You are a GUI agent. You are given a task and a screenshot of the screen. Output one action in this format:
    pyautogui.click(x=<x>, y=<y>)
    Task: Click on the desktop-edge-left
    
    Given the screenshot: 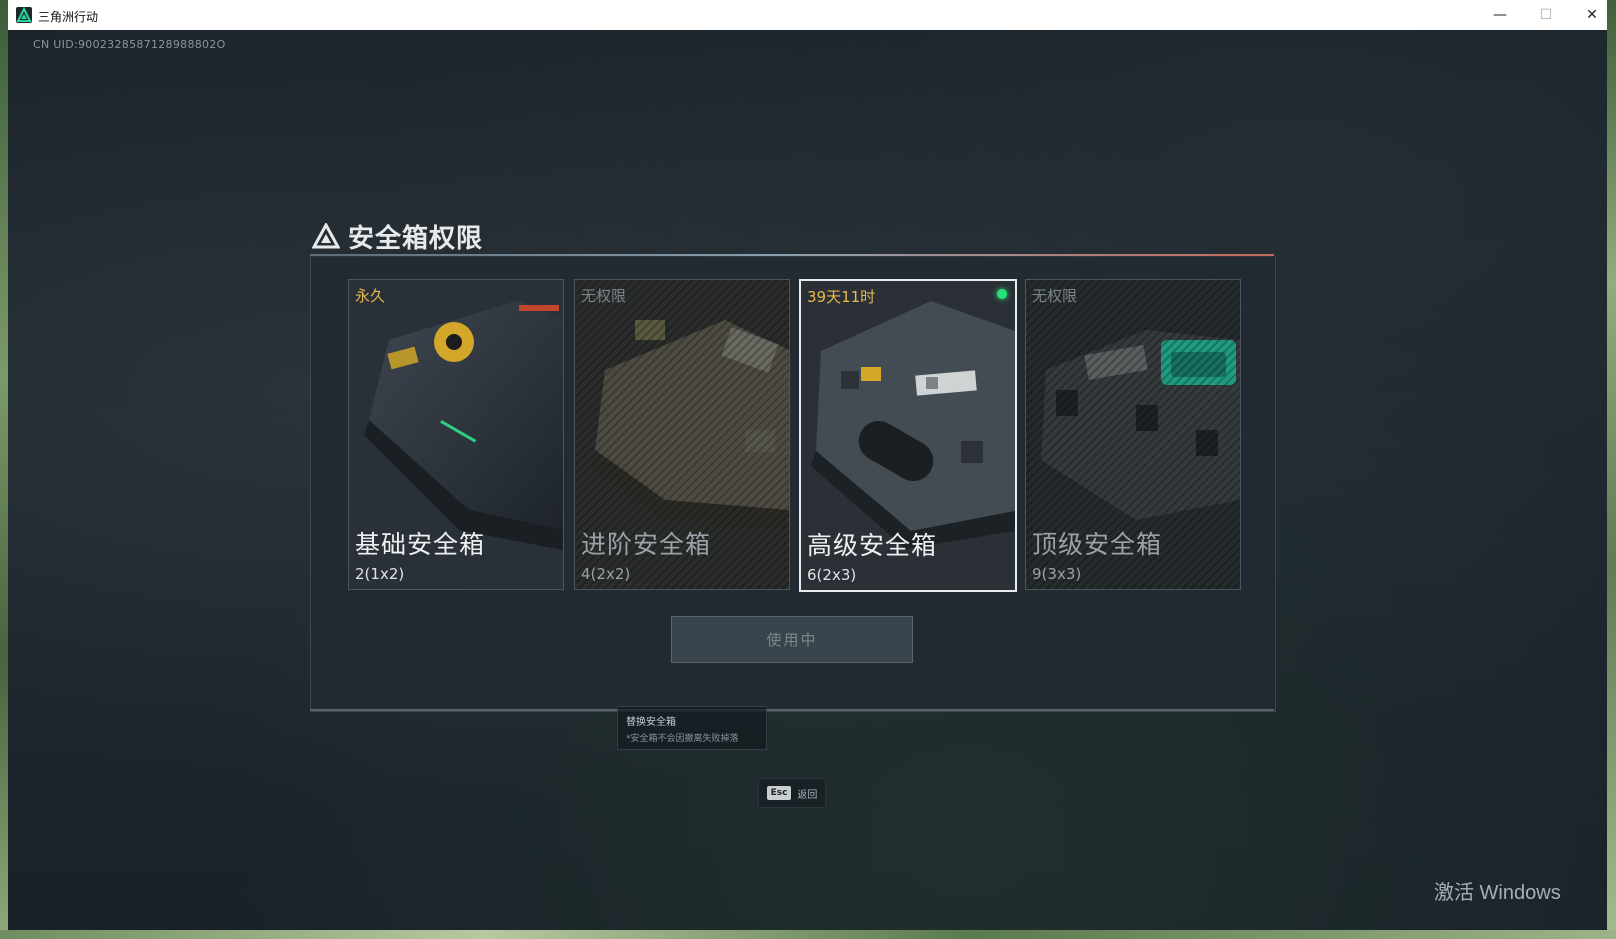 What is the action you would take?
    pyautogui.click(x=4, y=469)
    